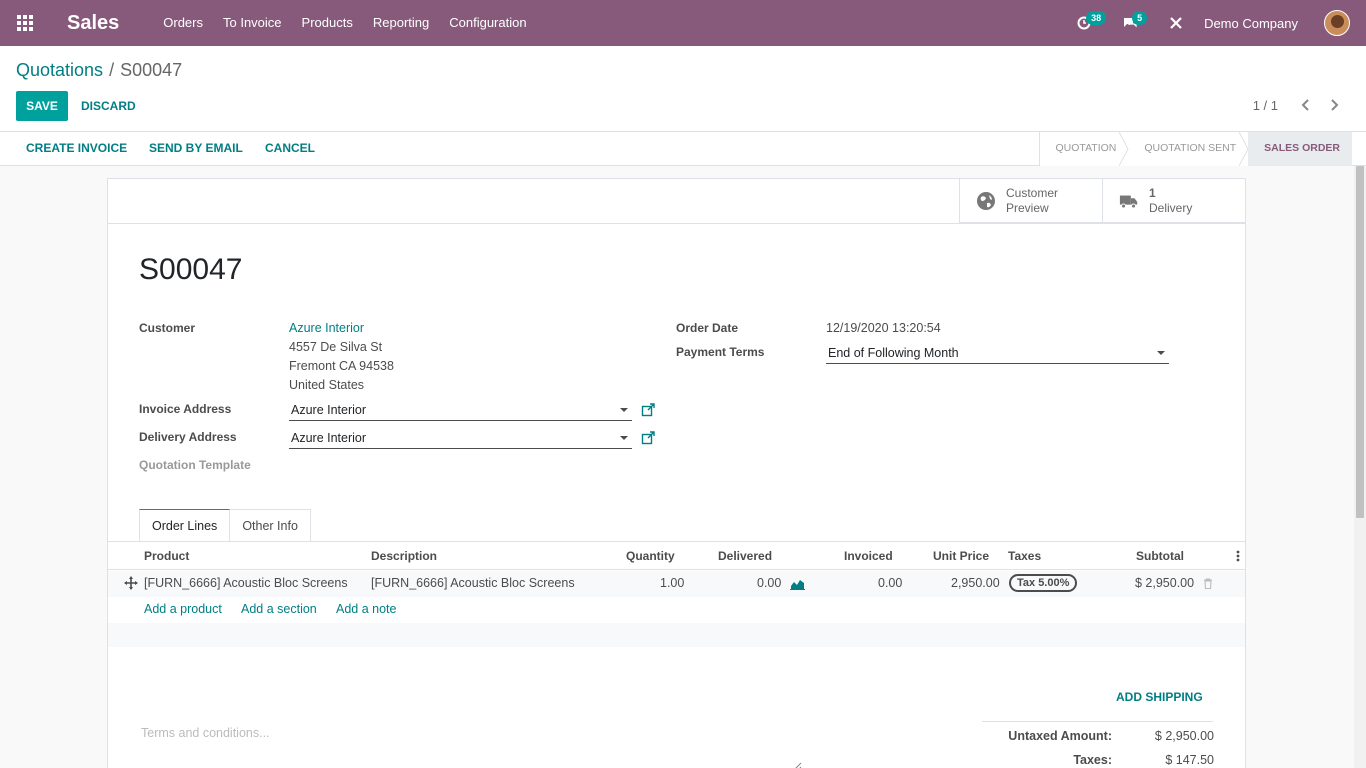 Image resolution: width=1366 pixels, height=768 pixels. What do you see at coordinates (1060, 736) in the screenshot?
I see `untaxed-amount-label: Untaxed Amount:` at bounding box center [1060, 736].